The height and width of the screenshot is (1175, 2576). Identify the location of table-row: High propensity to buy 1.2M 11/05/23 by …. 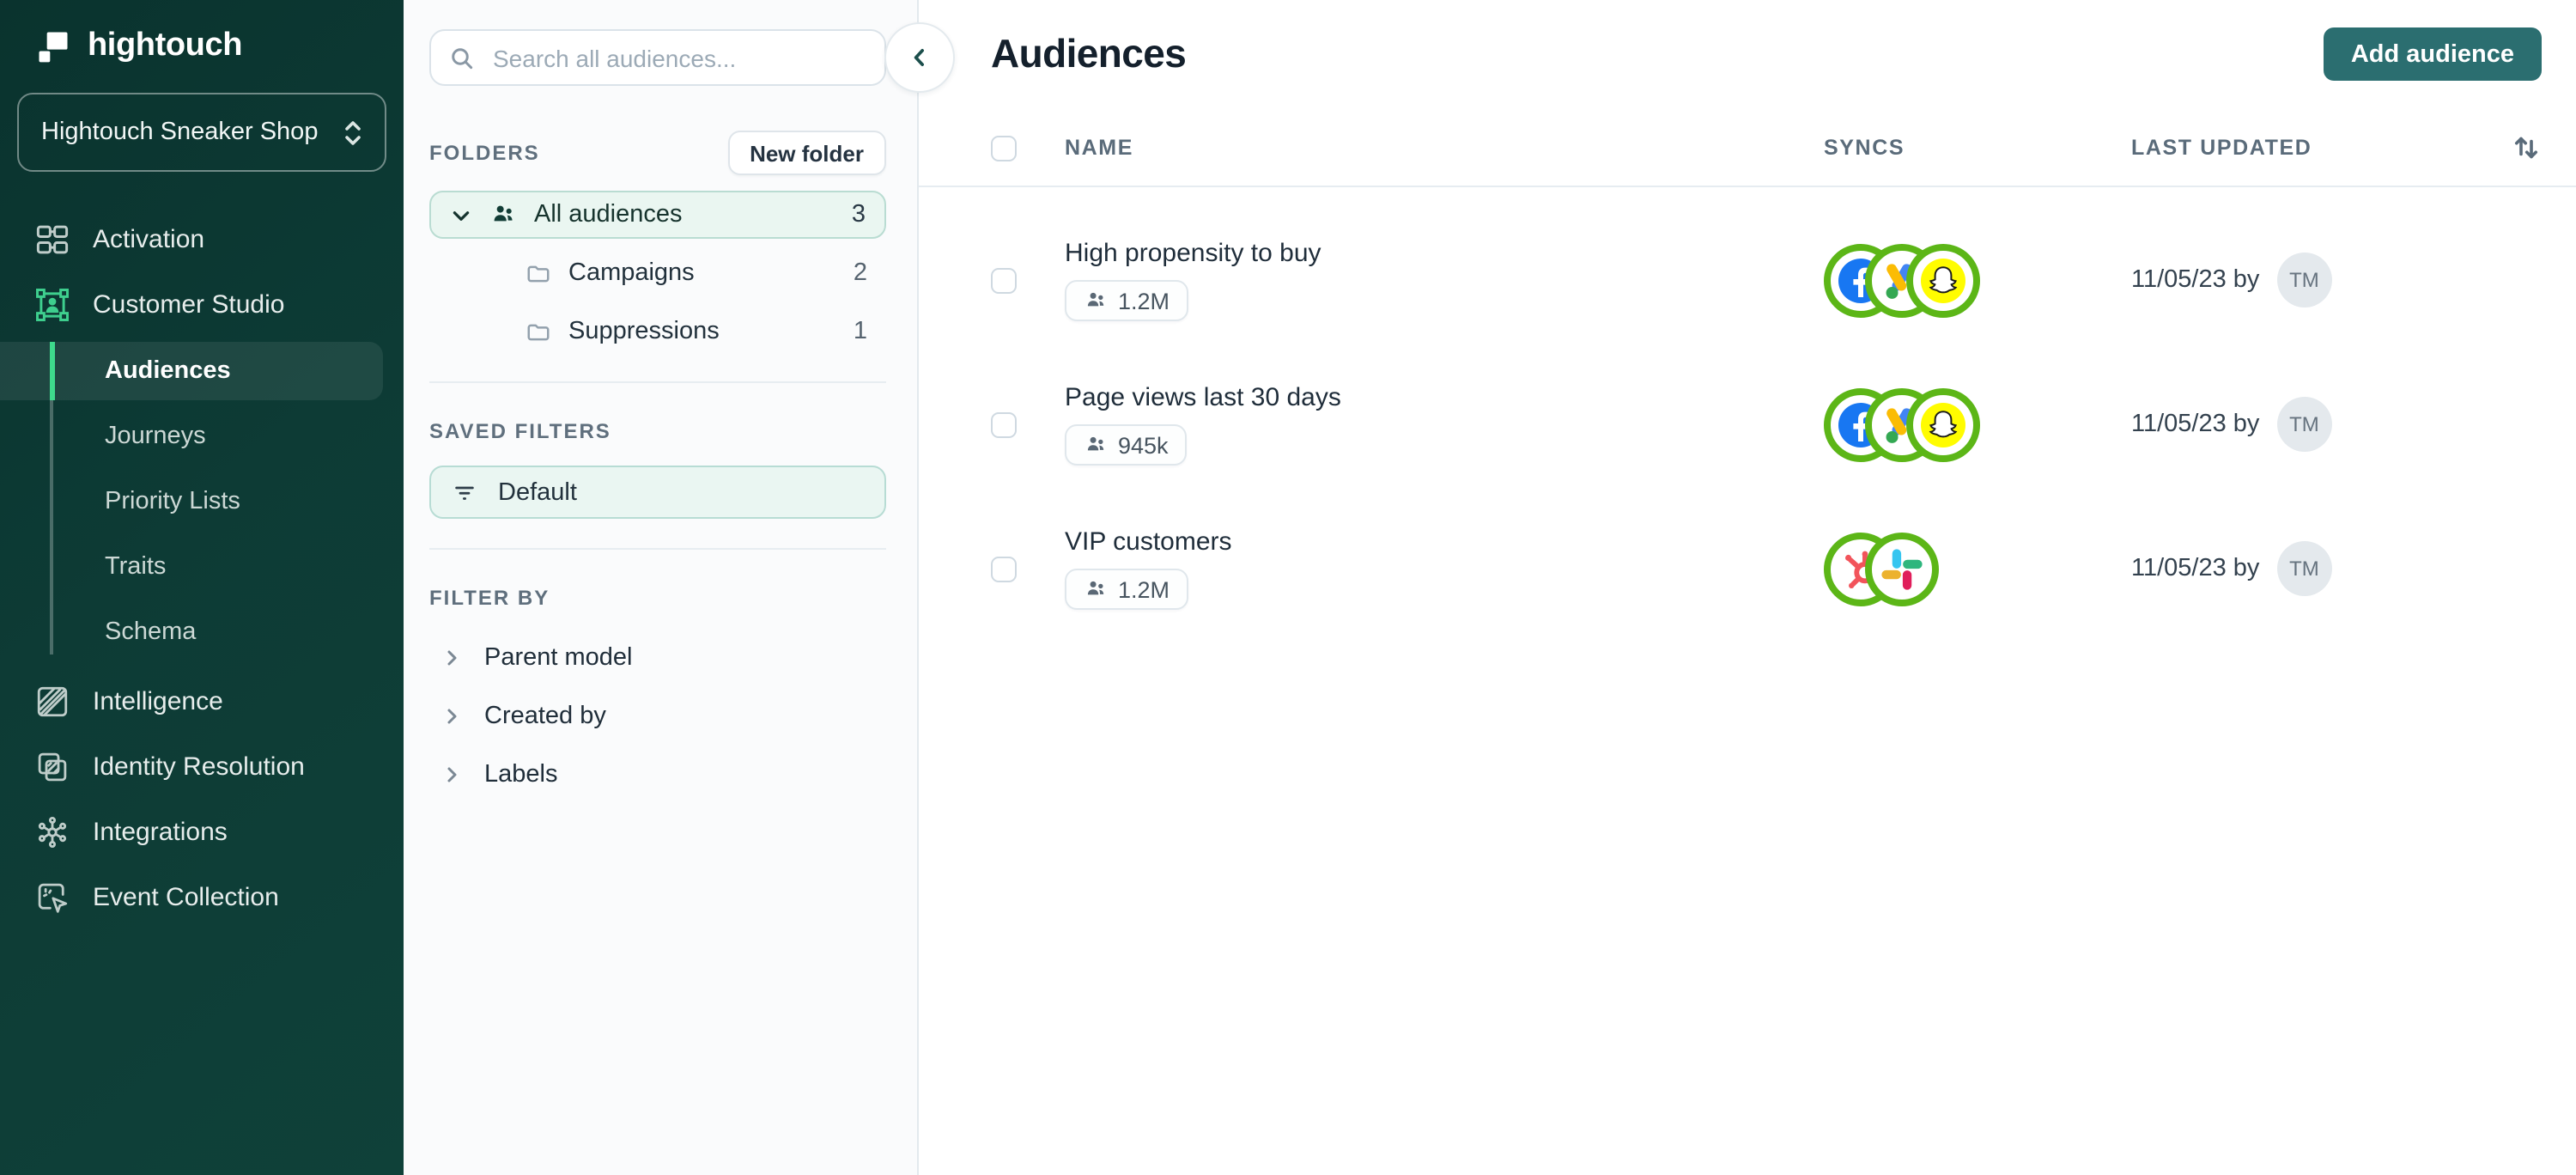
(1767, 280).